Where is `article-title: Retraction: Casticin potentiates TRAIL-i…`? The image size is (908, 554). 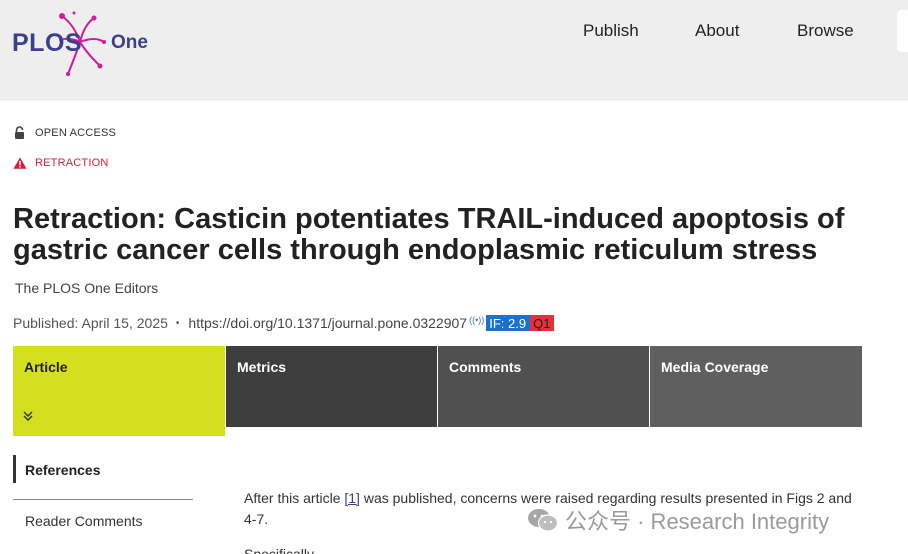
article-title: Retraction: Casticin potentiates TRAIL-i… is located at coordinates (429, 234).